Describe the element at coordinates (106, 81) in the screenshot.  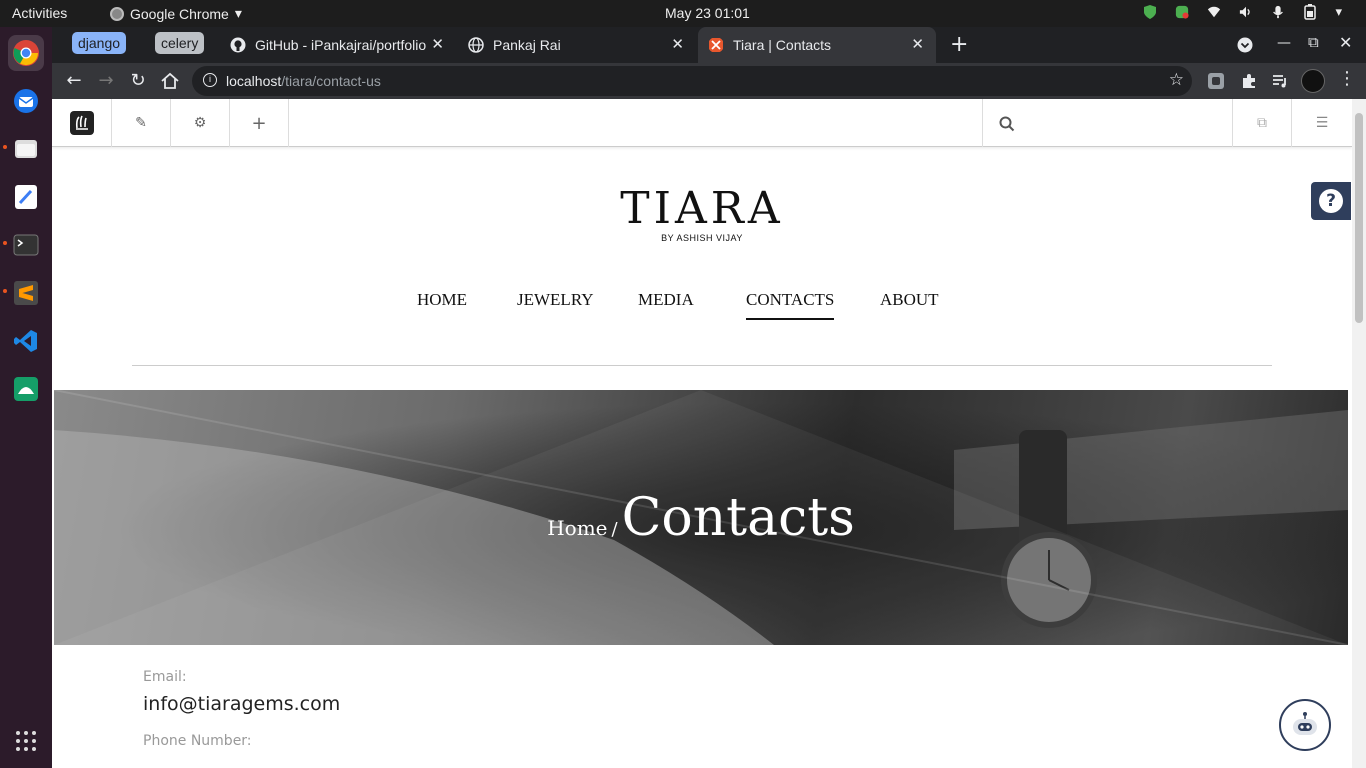
I see `forward-arrow-icon: →` at that location.